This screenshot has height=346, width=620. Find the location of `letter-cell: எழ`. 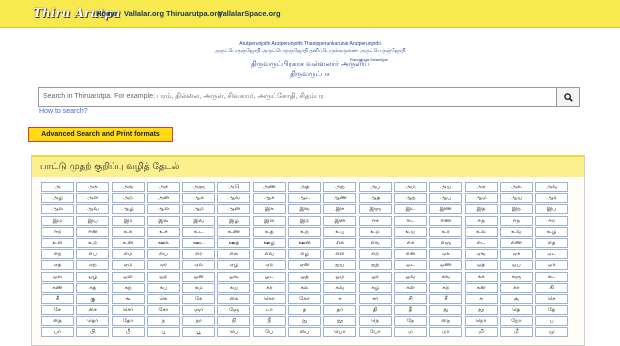

letter-cell: எழ is located at coordinates (305, 254).